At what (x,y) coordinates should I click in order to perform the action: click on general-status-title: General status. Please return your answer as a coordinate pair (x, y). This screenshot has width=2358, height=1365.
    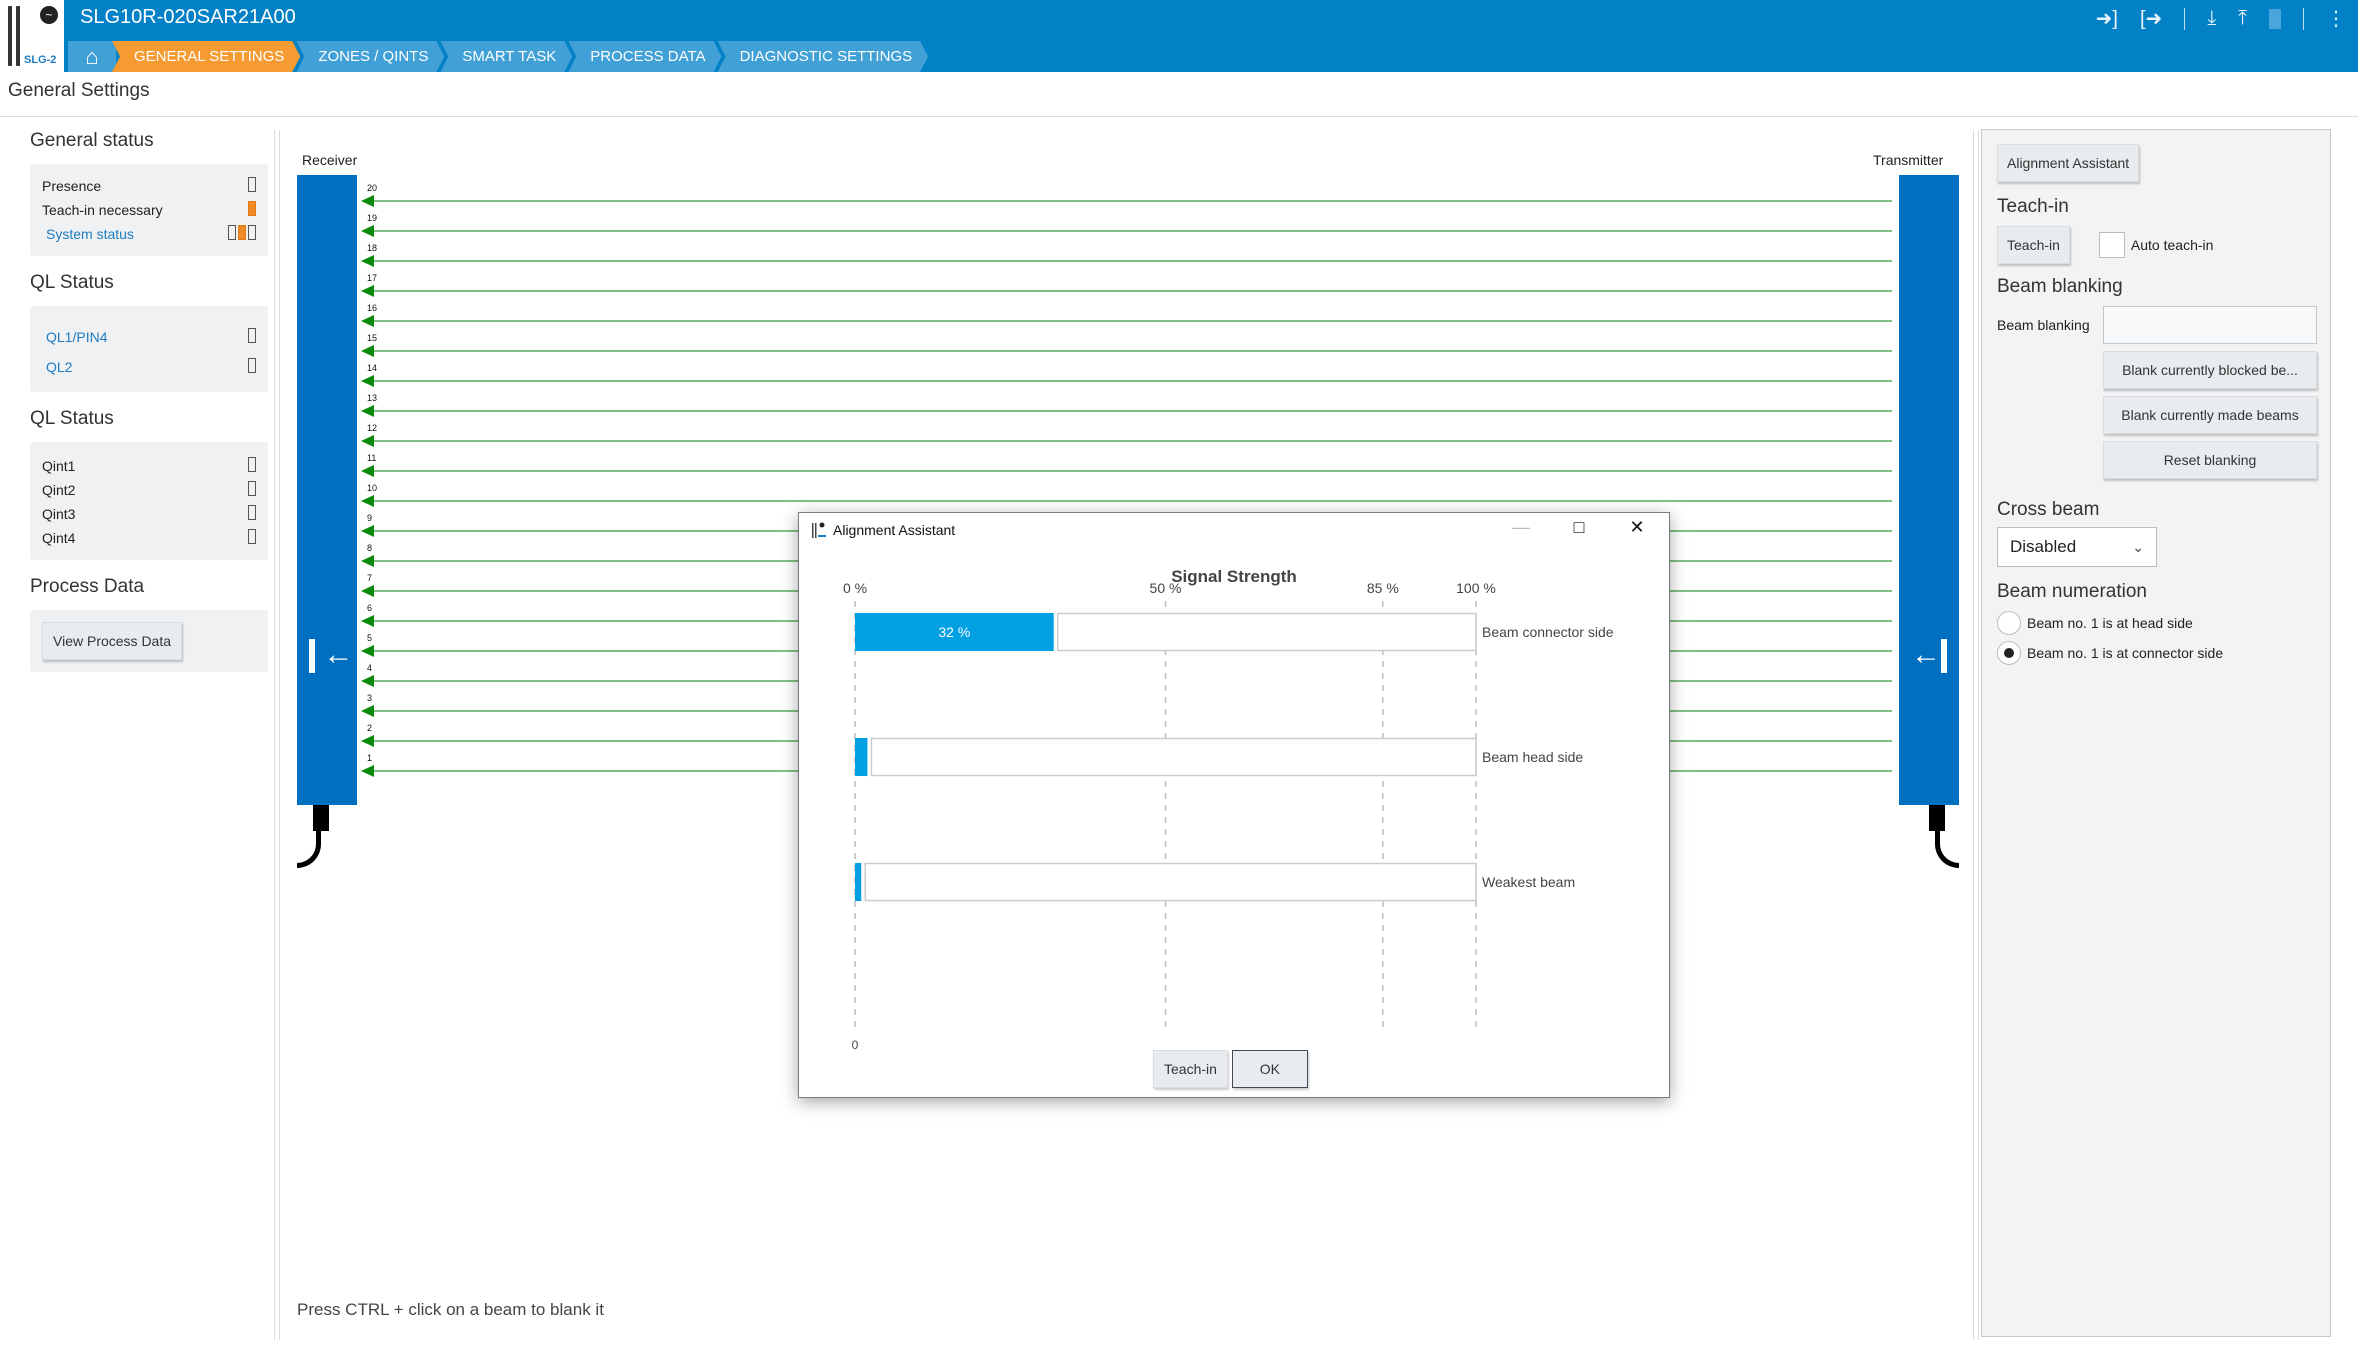
    Looking at the image, I should click on (92, 140).